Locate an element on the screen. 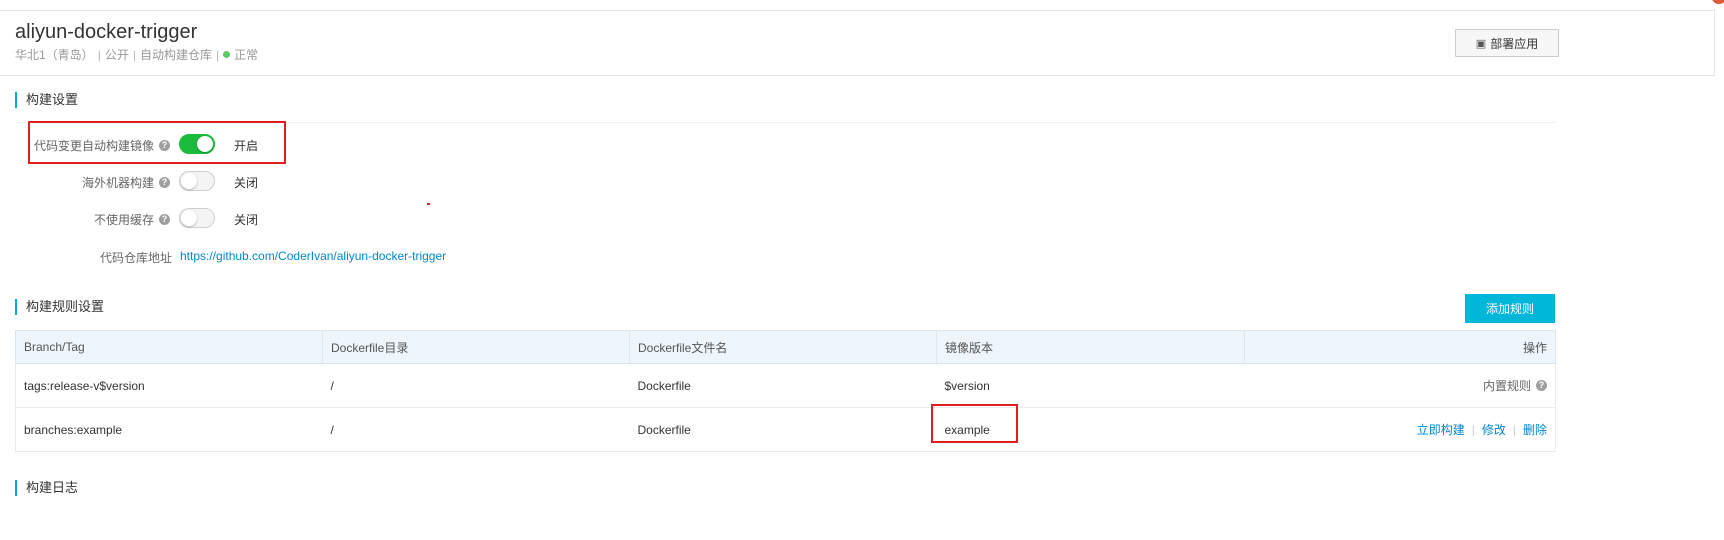 The image size is (1724, 540). column-header: Dockerfile目录 is located at coordinates (476, 347).